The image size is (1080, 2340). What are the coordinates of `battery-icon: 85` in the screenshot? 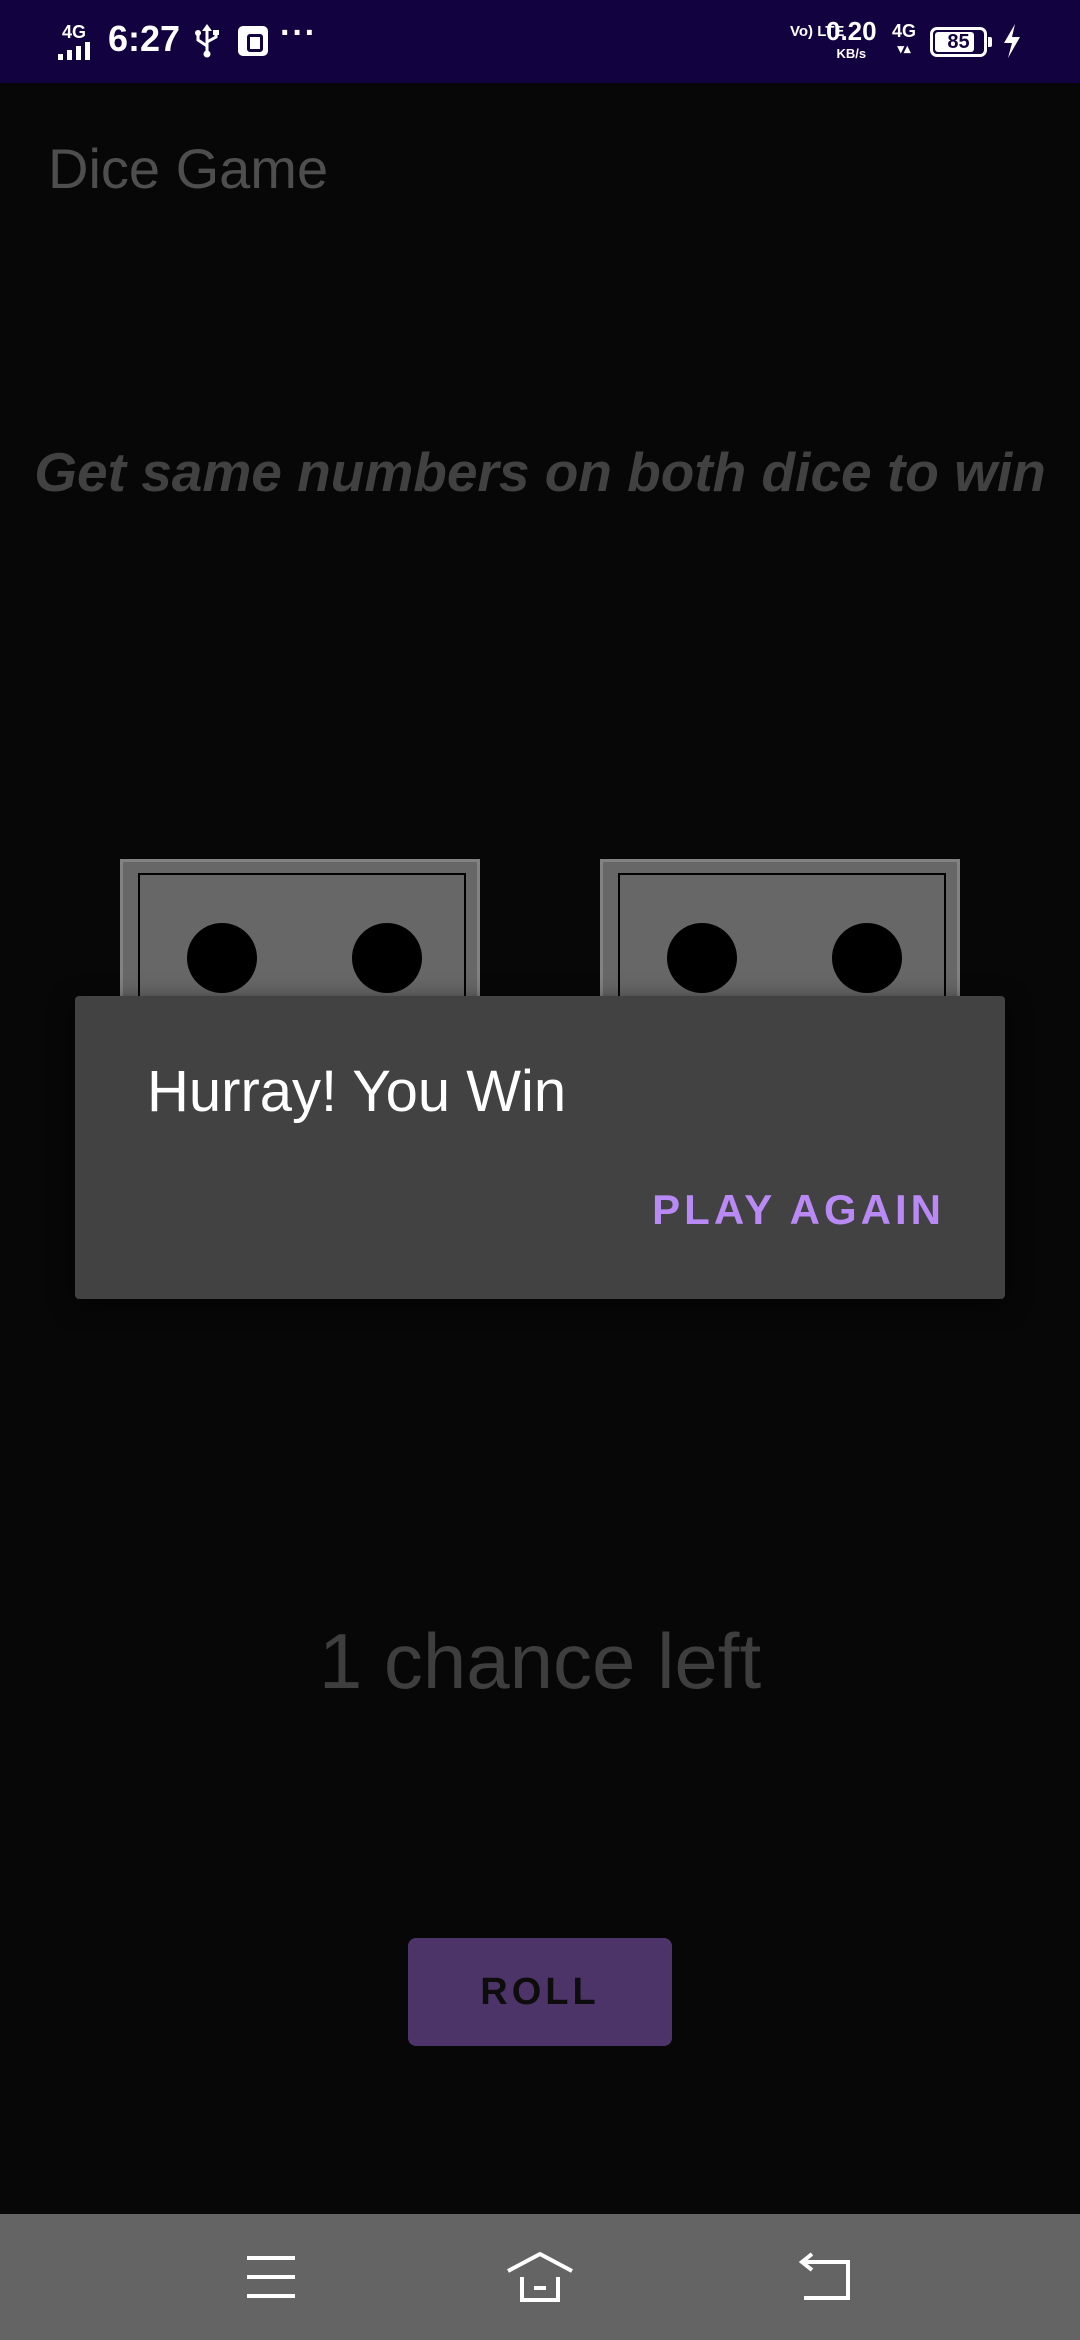 It's located at (961, 42).